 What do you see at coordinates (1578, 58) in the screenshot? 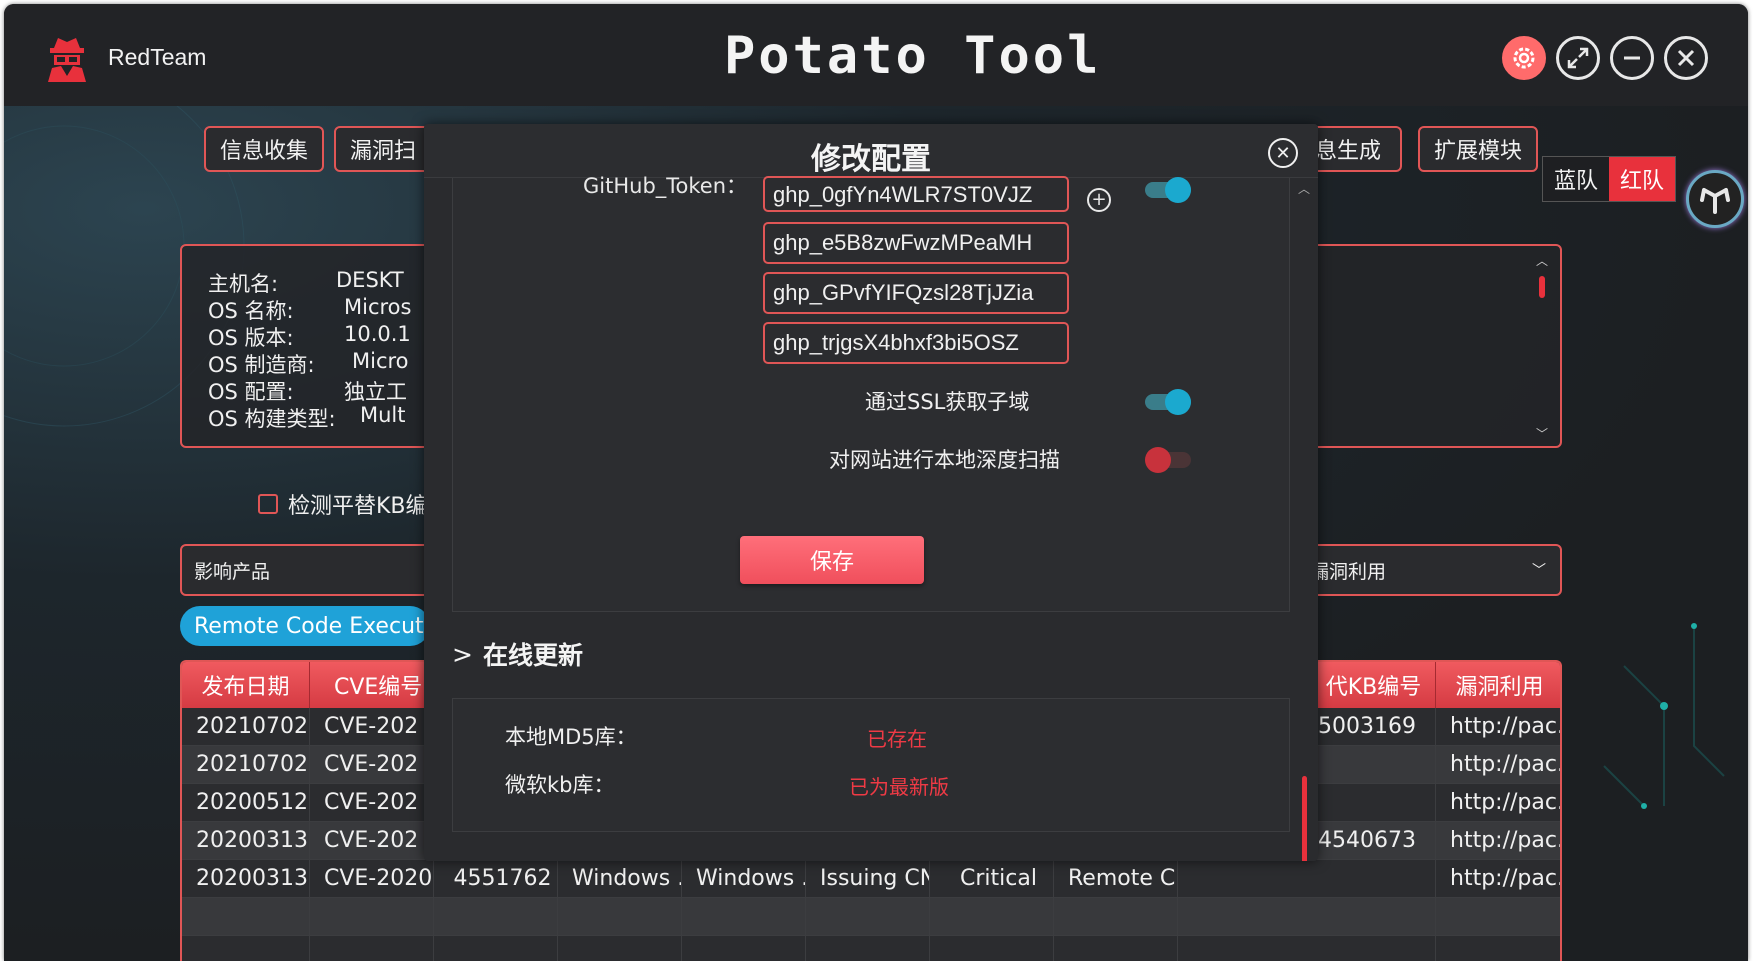
I see `maximize-button` at bounding box center [1578, 58].